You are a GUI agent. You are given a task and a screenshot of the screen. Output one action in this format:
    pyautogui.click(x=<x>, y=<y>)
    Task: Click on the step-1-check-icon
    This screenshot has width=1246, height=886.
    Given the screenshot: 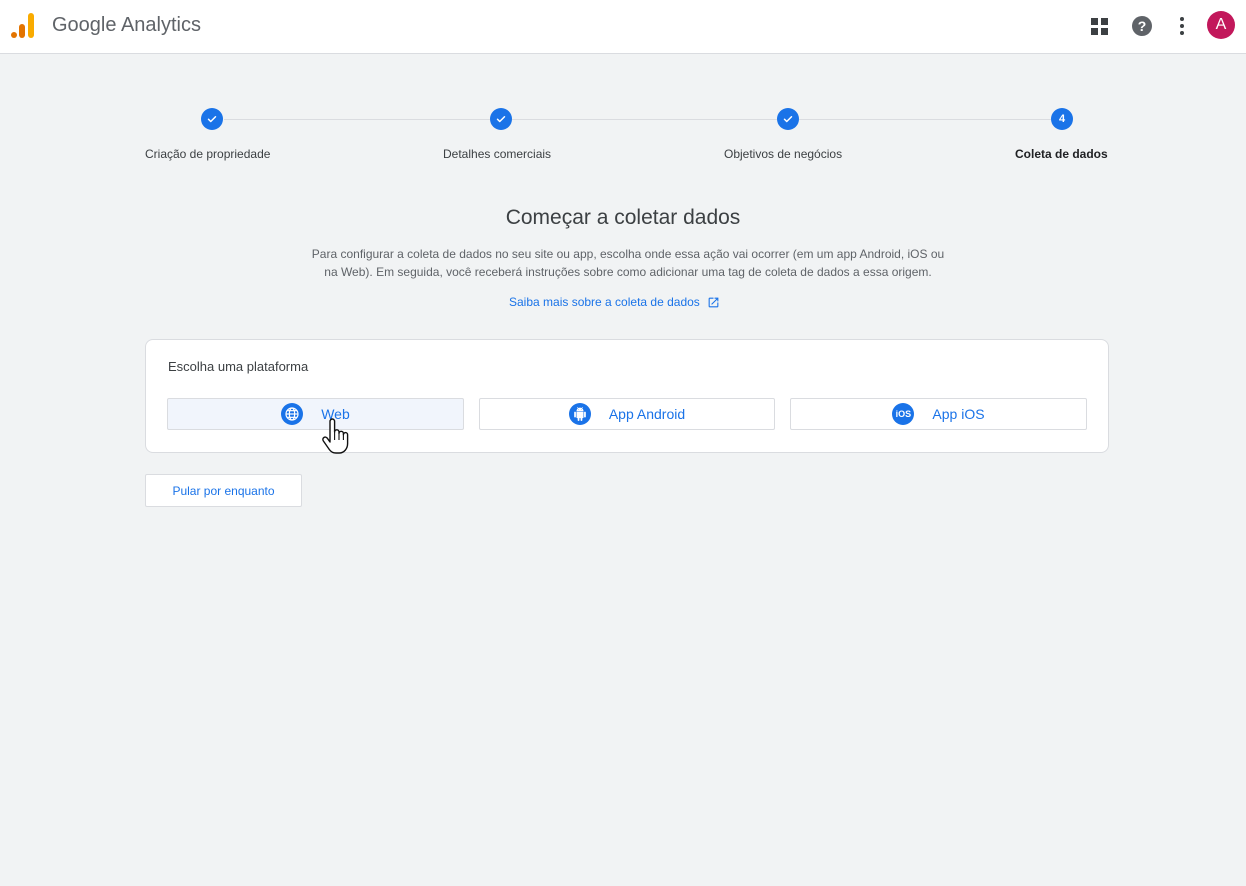 What is the action you would take?
    pyautogui.click(x=212, y=119)
    